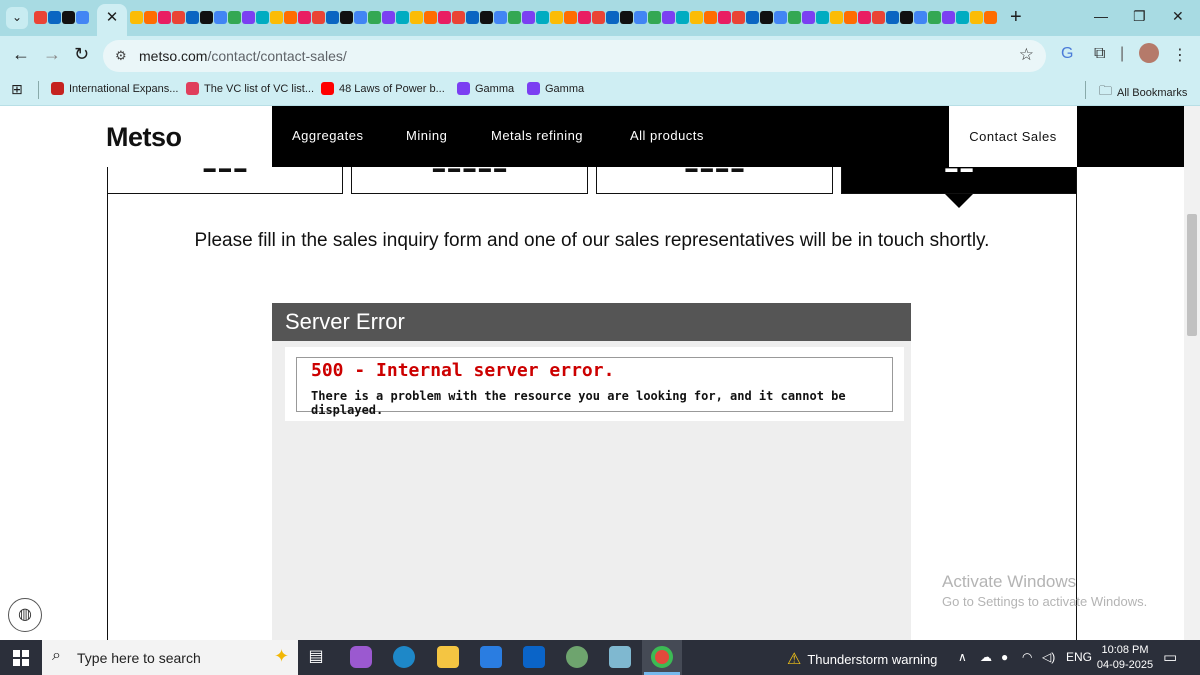  What do you see at coordinates (1125, 658) in the screenshot?
I see `system-clock: 10:08 PM 04-09-2025` at bounding box center [1125, 658].